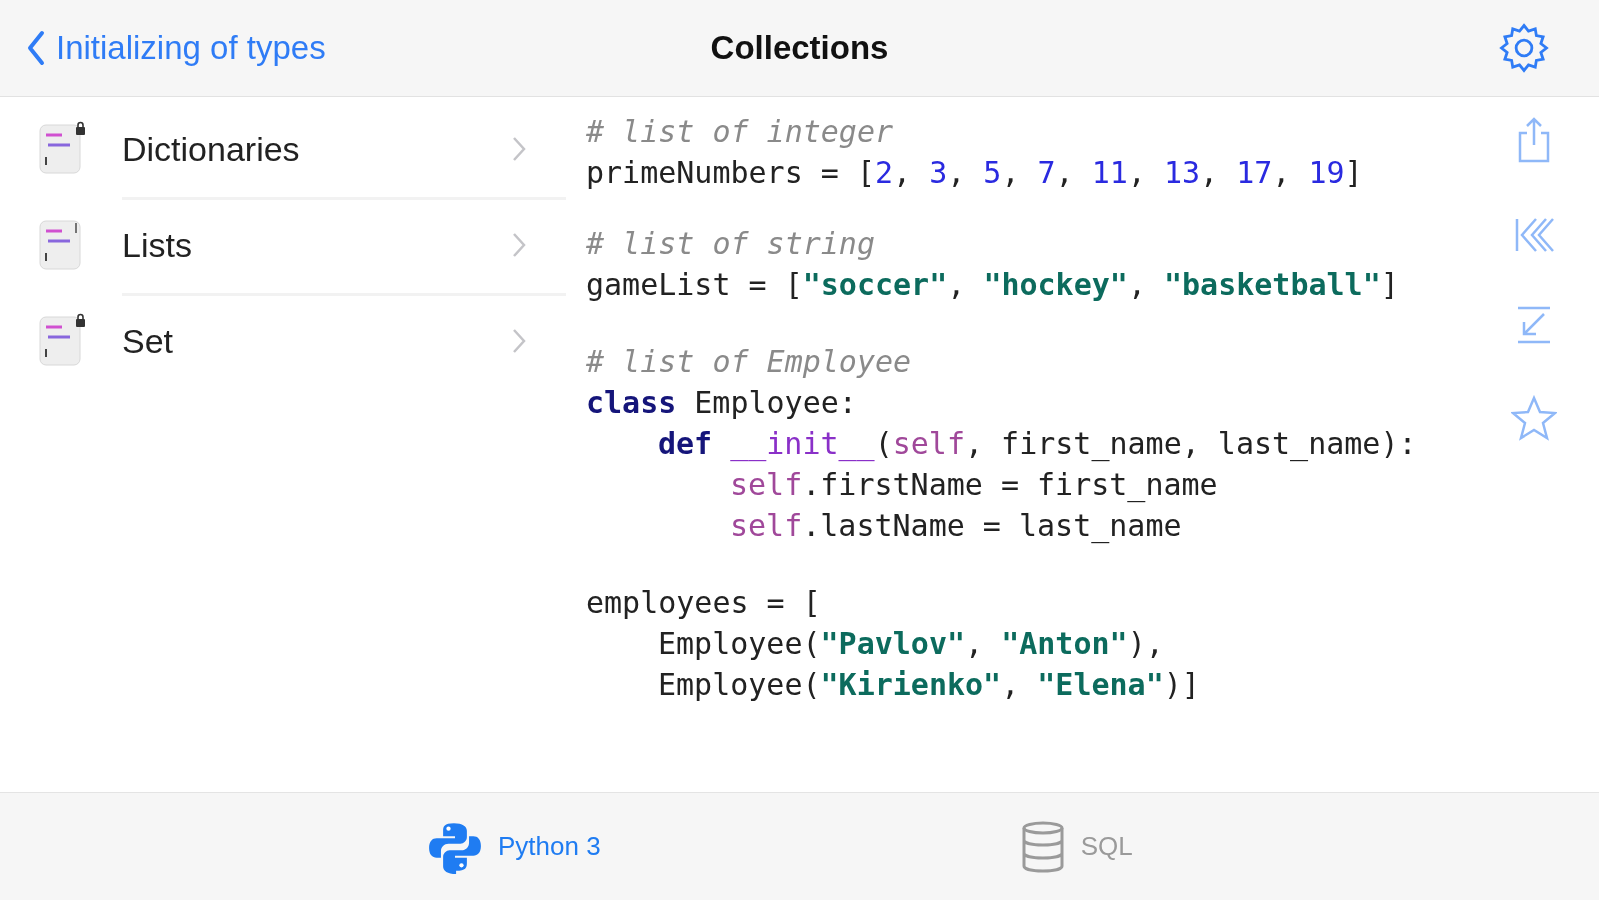 The width and height of the screenshot is (1599, 900). I want to click on sidebar-item: Lists, so click(283, 245).